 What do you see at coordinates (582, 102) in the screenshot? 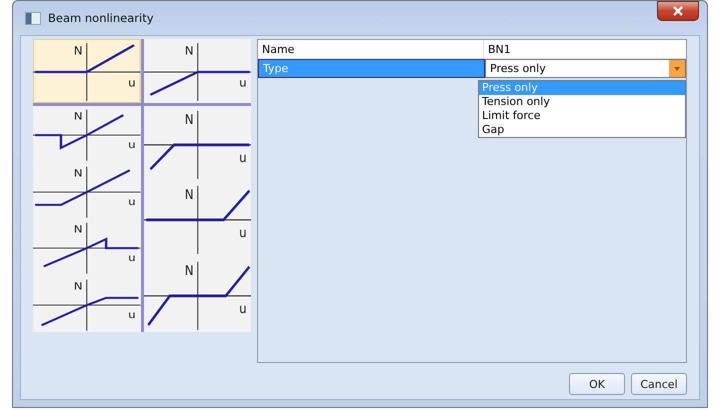
I see `dropdown-option: Tension only` at bounding box center [582, 102].